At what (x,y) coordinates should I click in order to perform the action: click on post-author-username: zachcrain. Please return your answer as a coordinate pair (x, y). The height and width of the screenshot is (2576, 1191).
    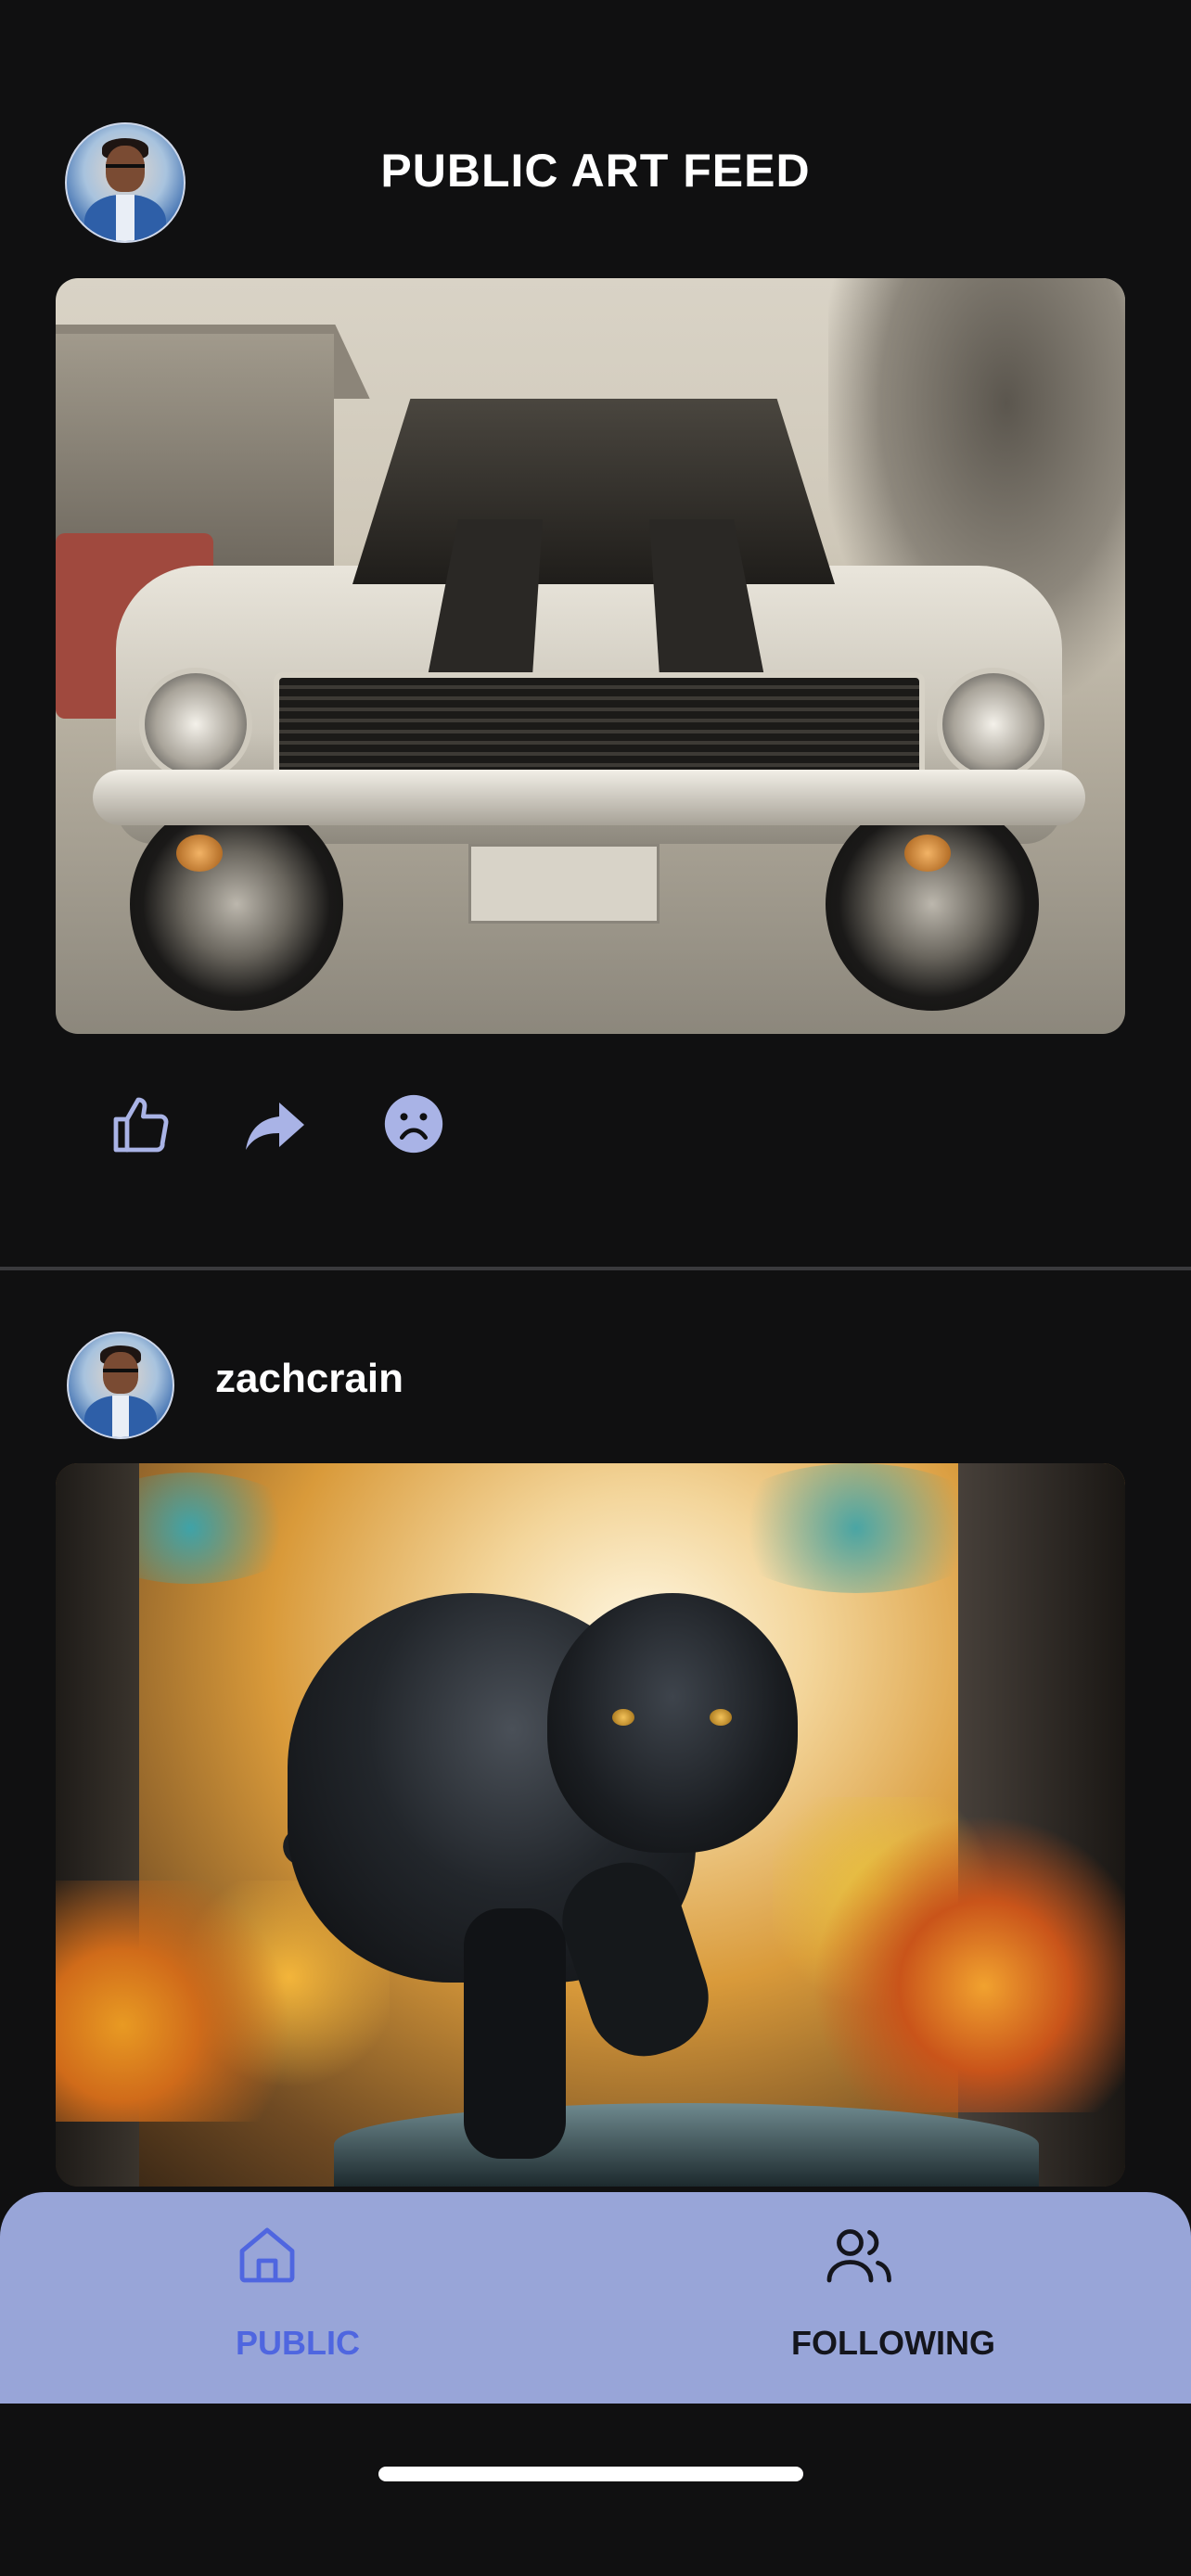
    Looking at the image, I should click on (309, 1379).